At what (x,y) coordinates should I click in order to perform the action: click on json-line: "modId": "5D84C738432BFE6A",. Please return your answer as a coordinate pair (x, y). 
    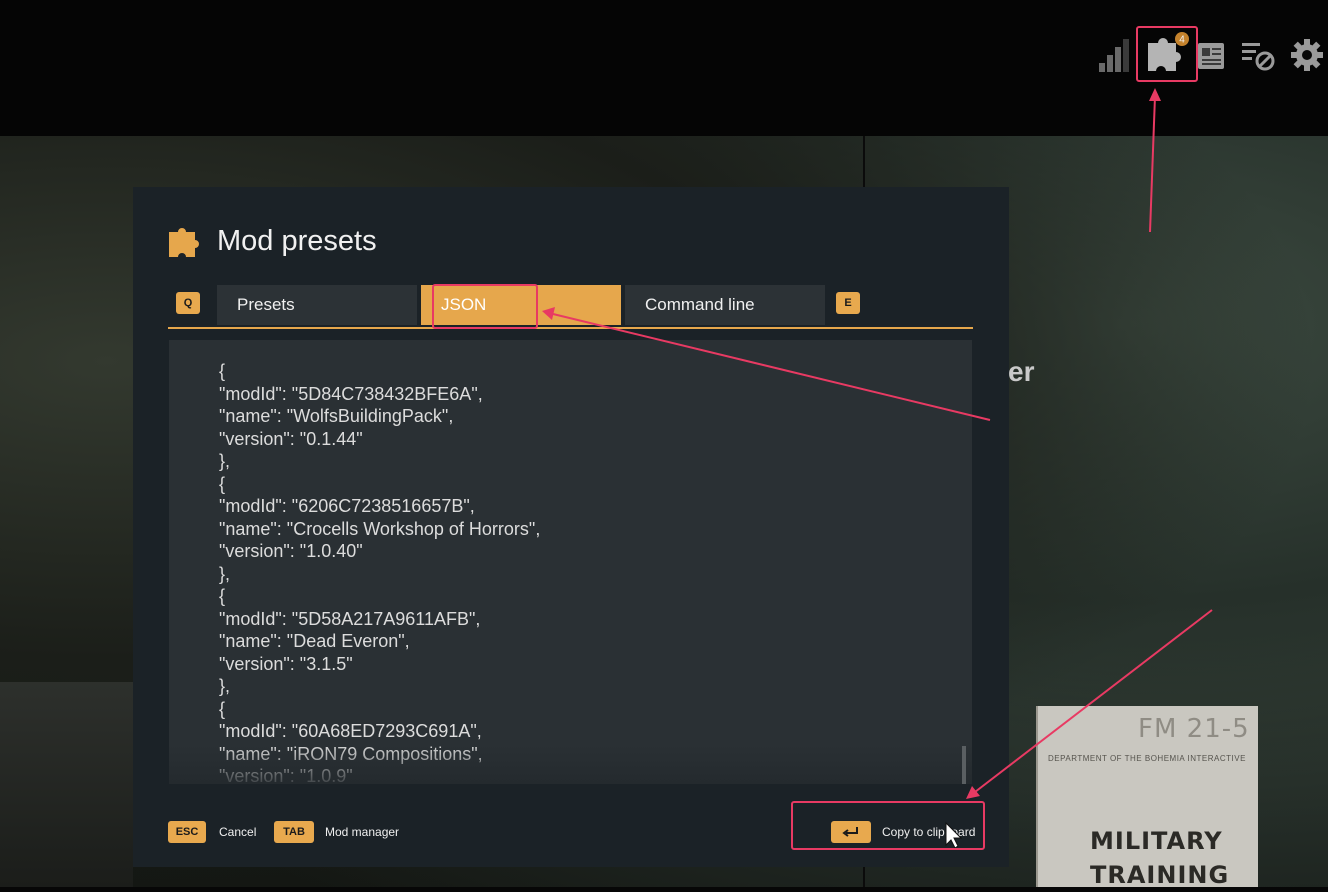
    Looking at the image, I should click on (351, 393).